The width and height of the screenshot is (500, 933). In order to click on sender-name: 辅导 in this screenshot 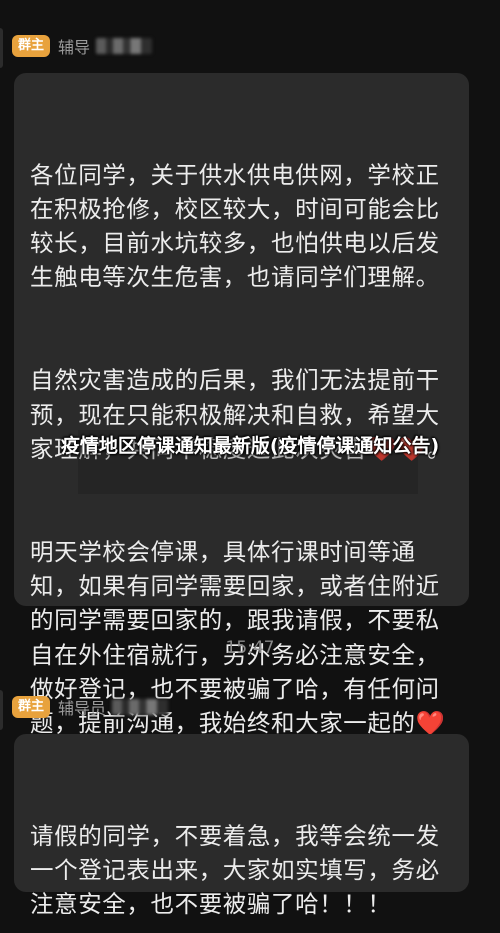, I will do `click(74, 46)`.